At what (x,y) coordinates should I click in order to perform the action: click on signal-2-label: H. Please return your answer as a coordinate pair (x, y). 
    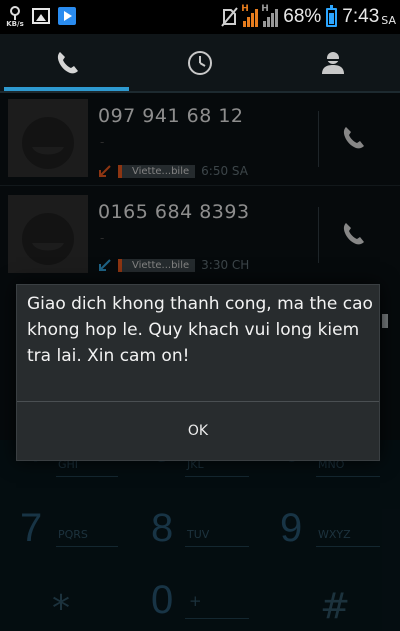
    Looking at the image, I should click on (265, 9).